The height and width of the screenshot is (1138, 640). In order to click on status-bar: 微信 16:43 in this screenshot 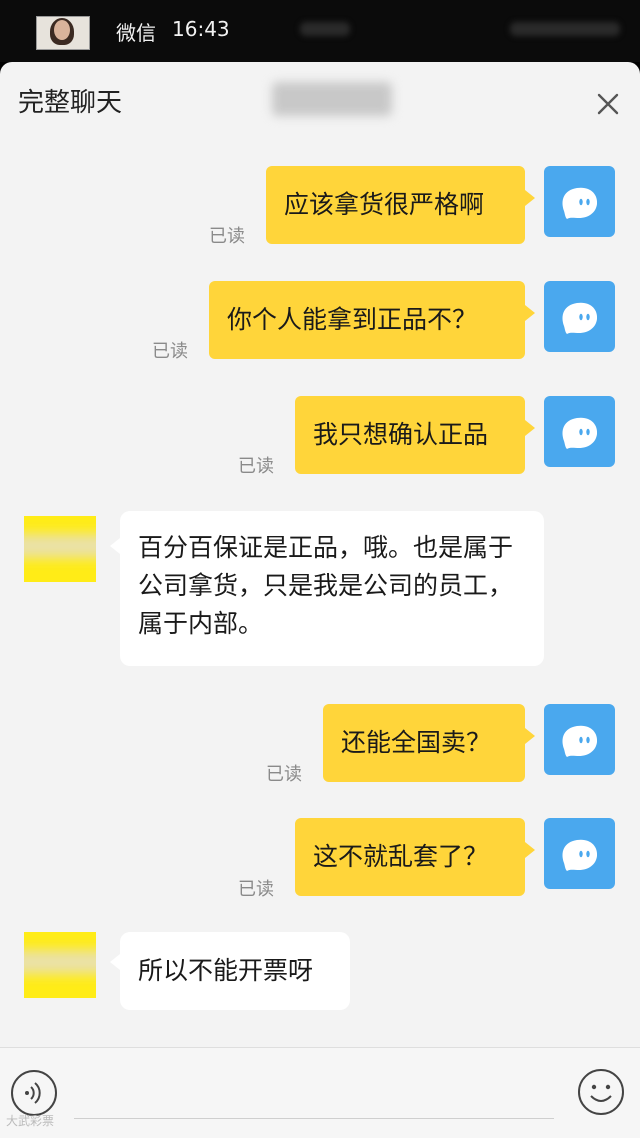, I will do `click(320, 31)`.